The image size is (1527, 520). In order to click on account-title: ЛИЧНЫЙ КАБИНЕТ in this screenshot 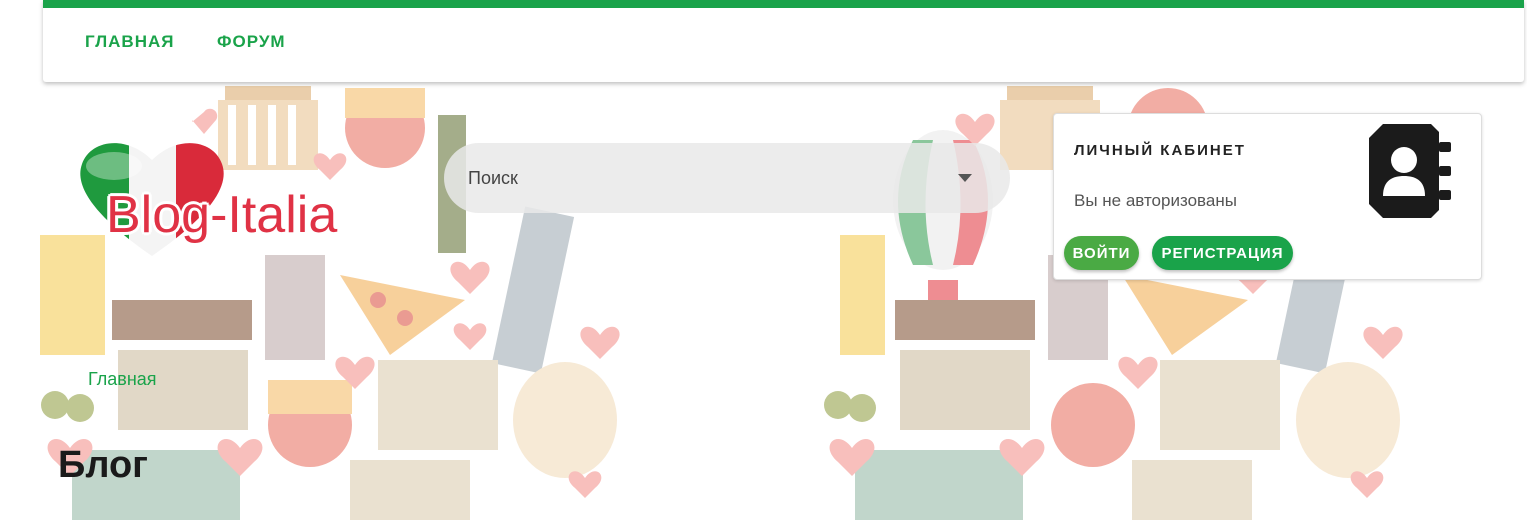, I will do `click(1160, 150)`.